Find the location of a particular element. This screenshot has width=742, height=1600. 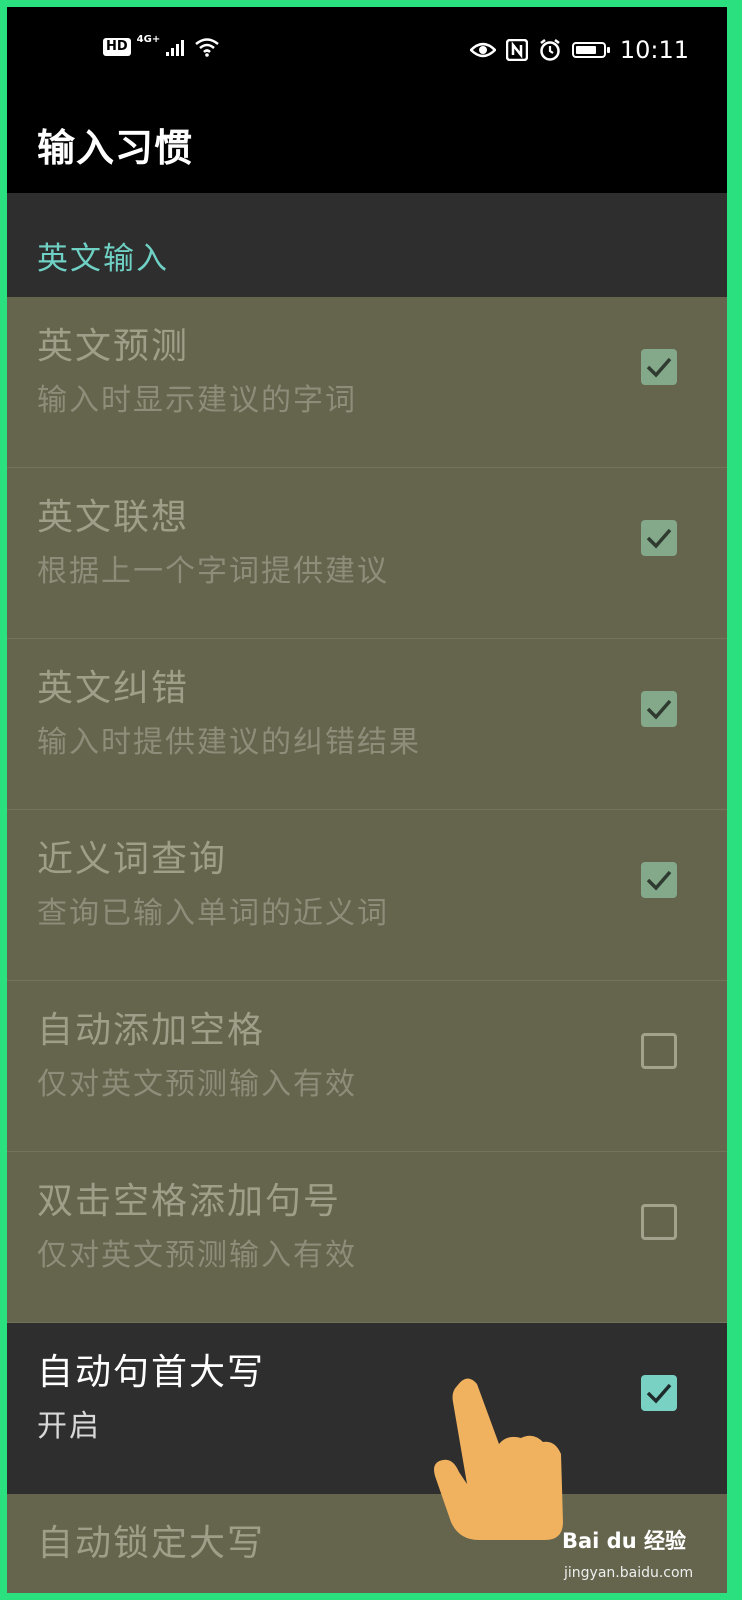

setting-row: 英文联想根据上一个字词提供建议 is located at coordinates (367, 553).